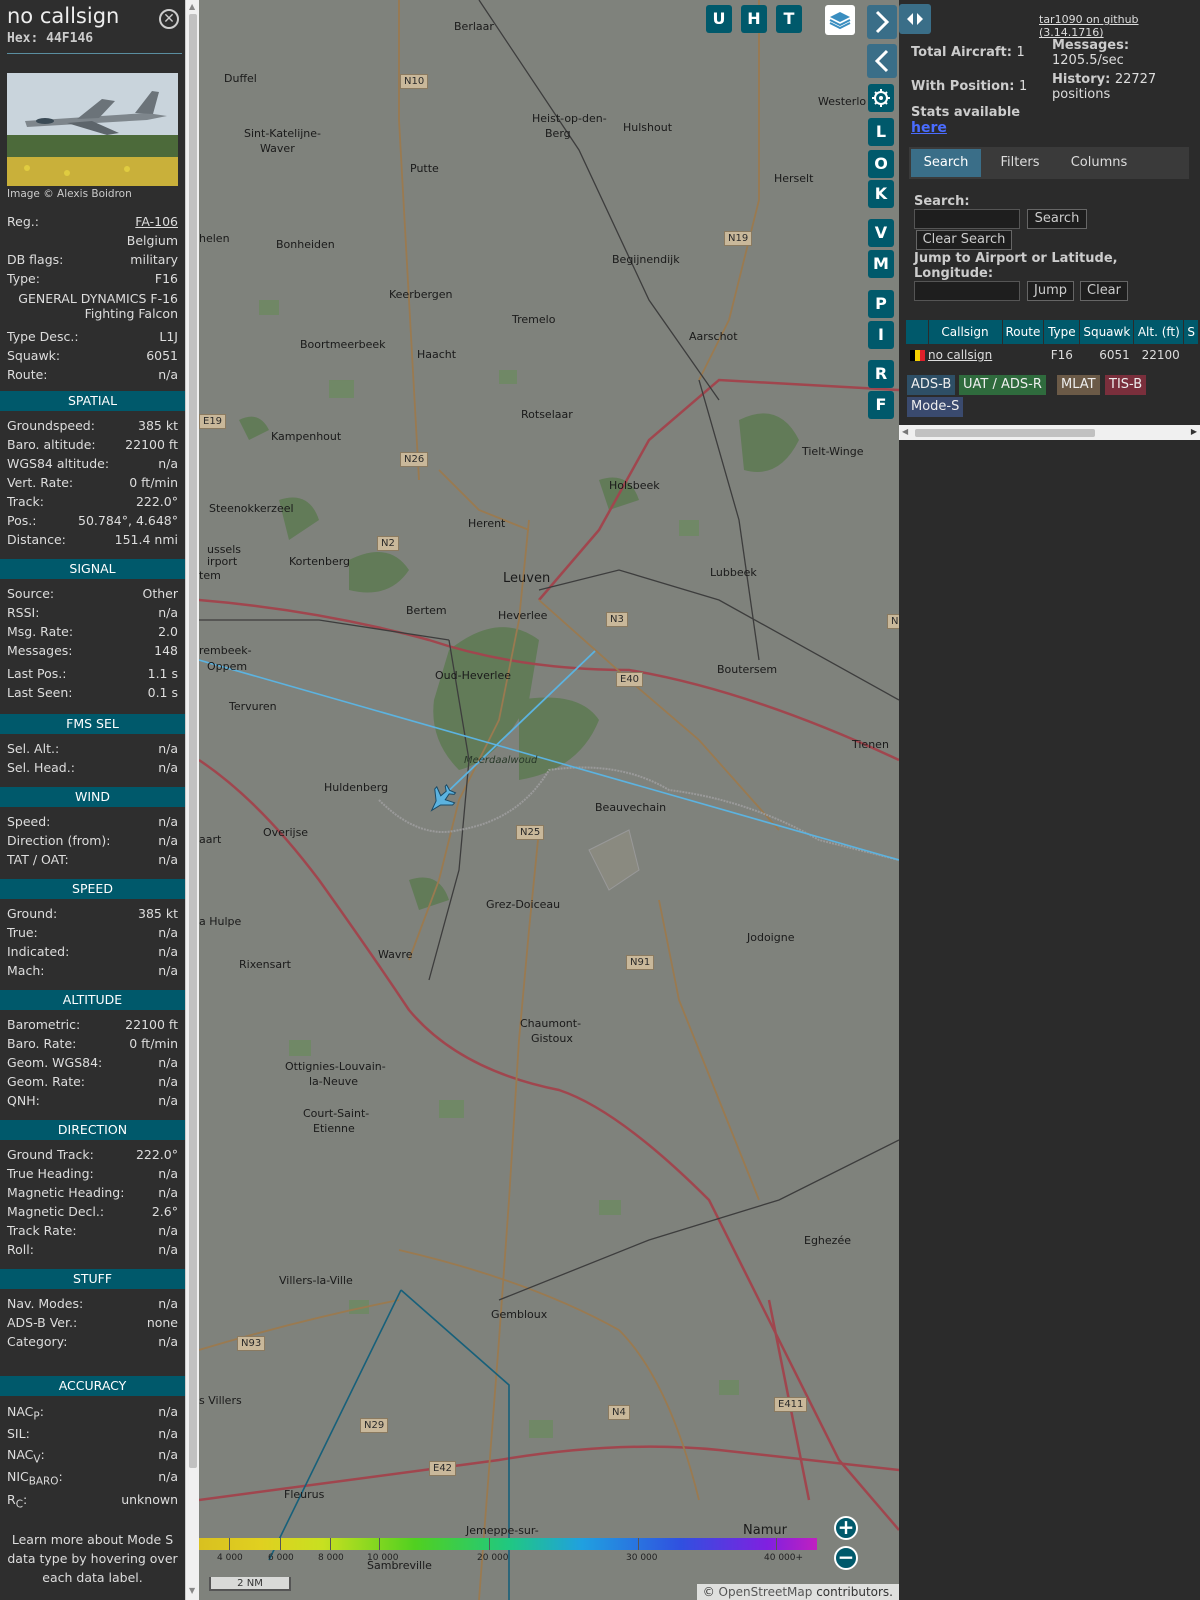  I want to click on nicbaro-label: NICBARO:, so click(35, 1478).